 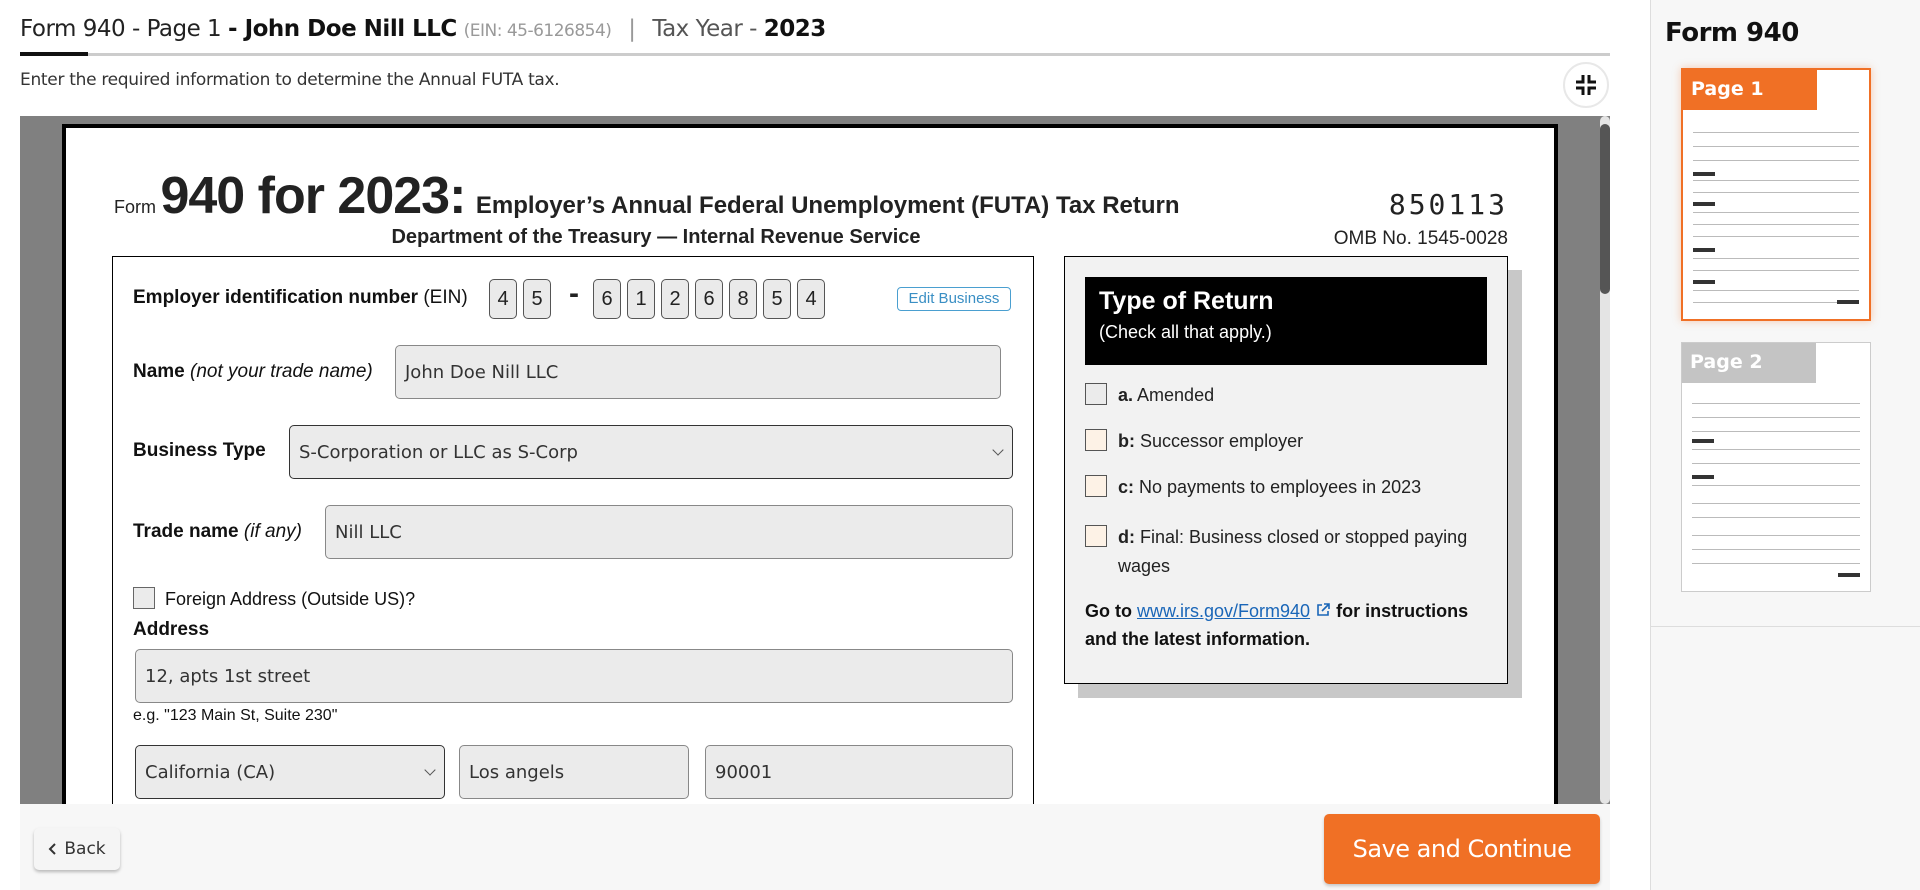 I want to click on ein-digit: 2, so click(x=675, y=299).